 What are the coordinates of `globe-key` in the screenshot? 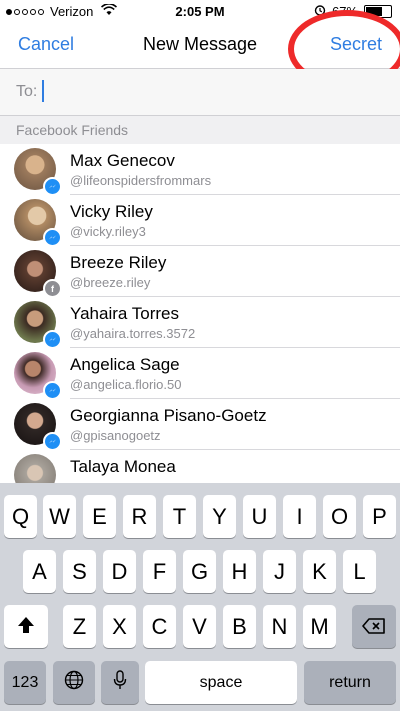 It's located at (74, 682).